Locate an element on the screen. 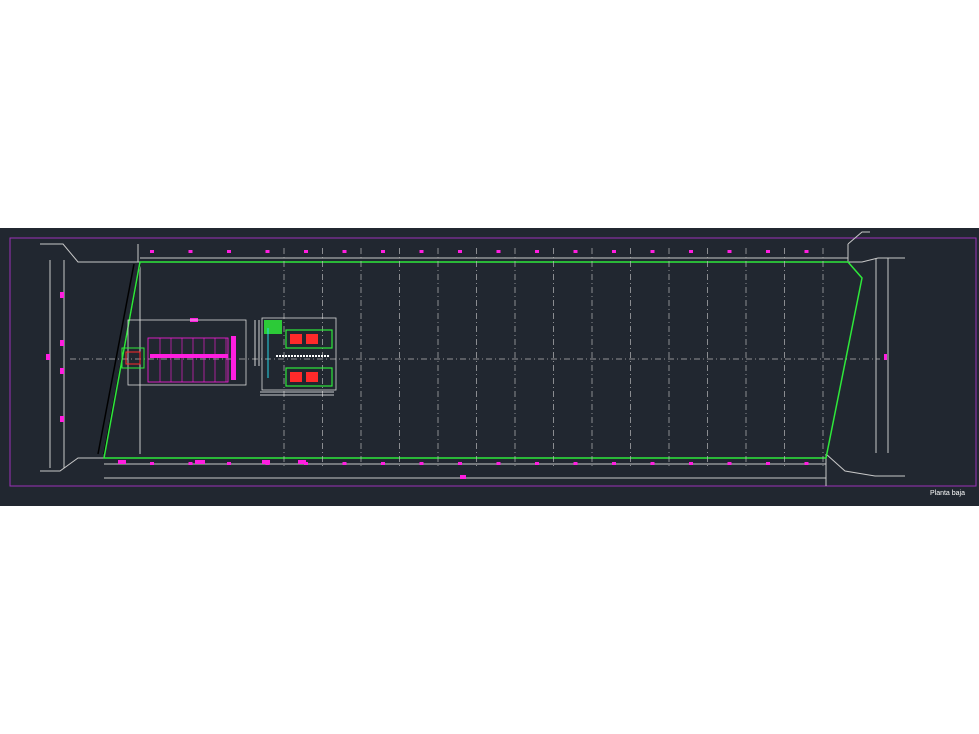 The height and width of the screenshot is (734, 979). sheet-label: Planta baja is located at coordinates (947, 493).